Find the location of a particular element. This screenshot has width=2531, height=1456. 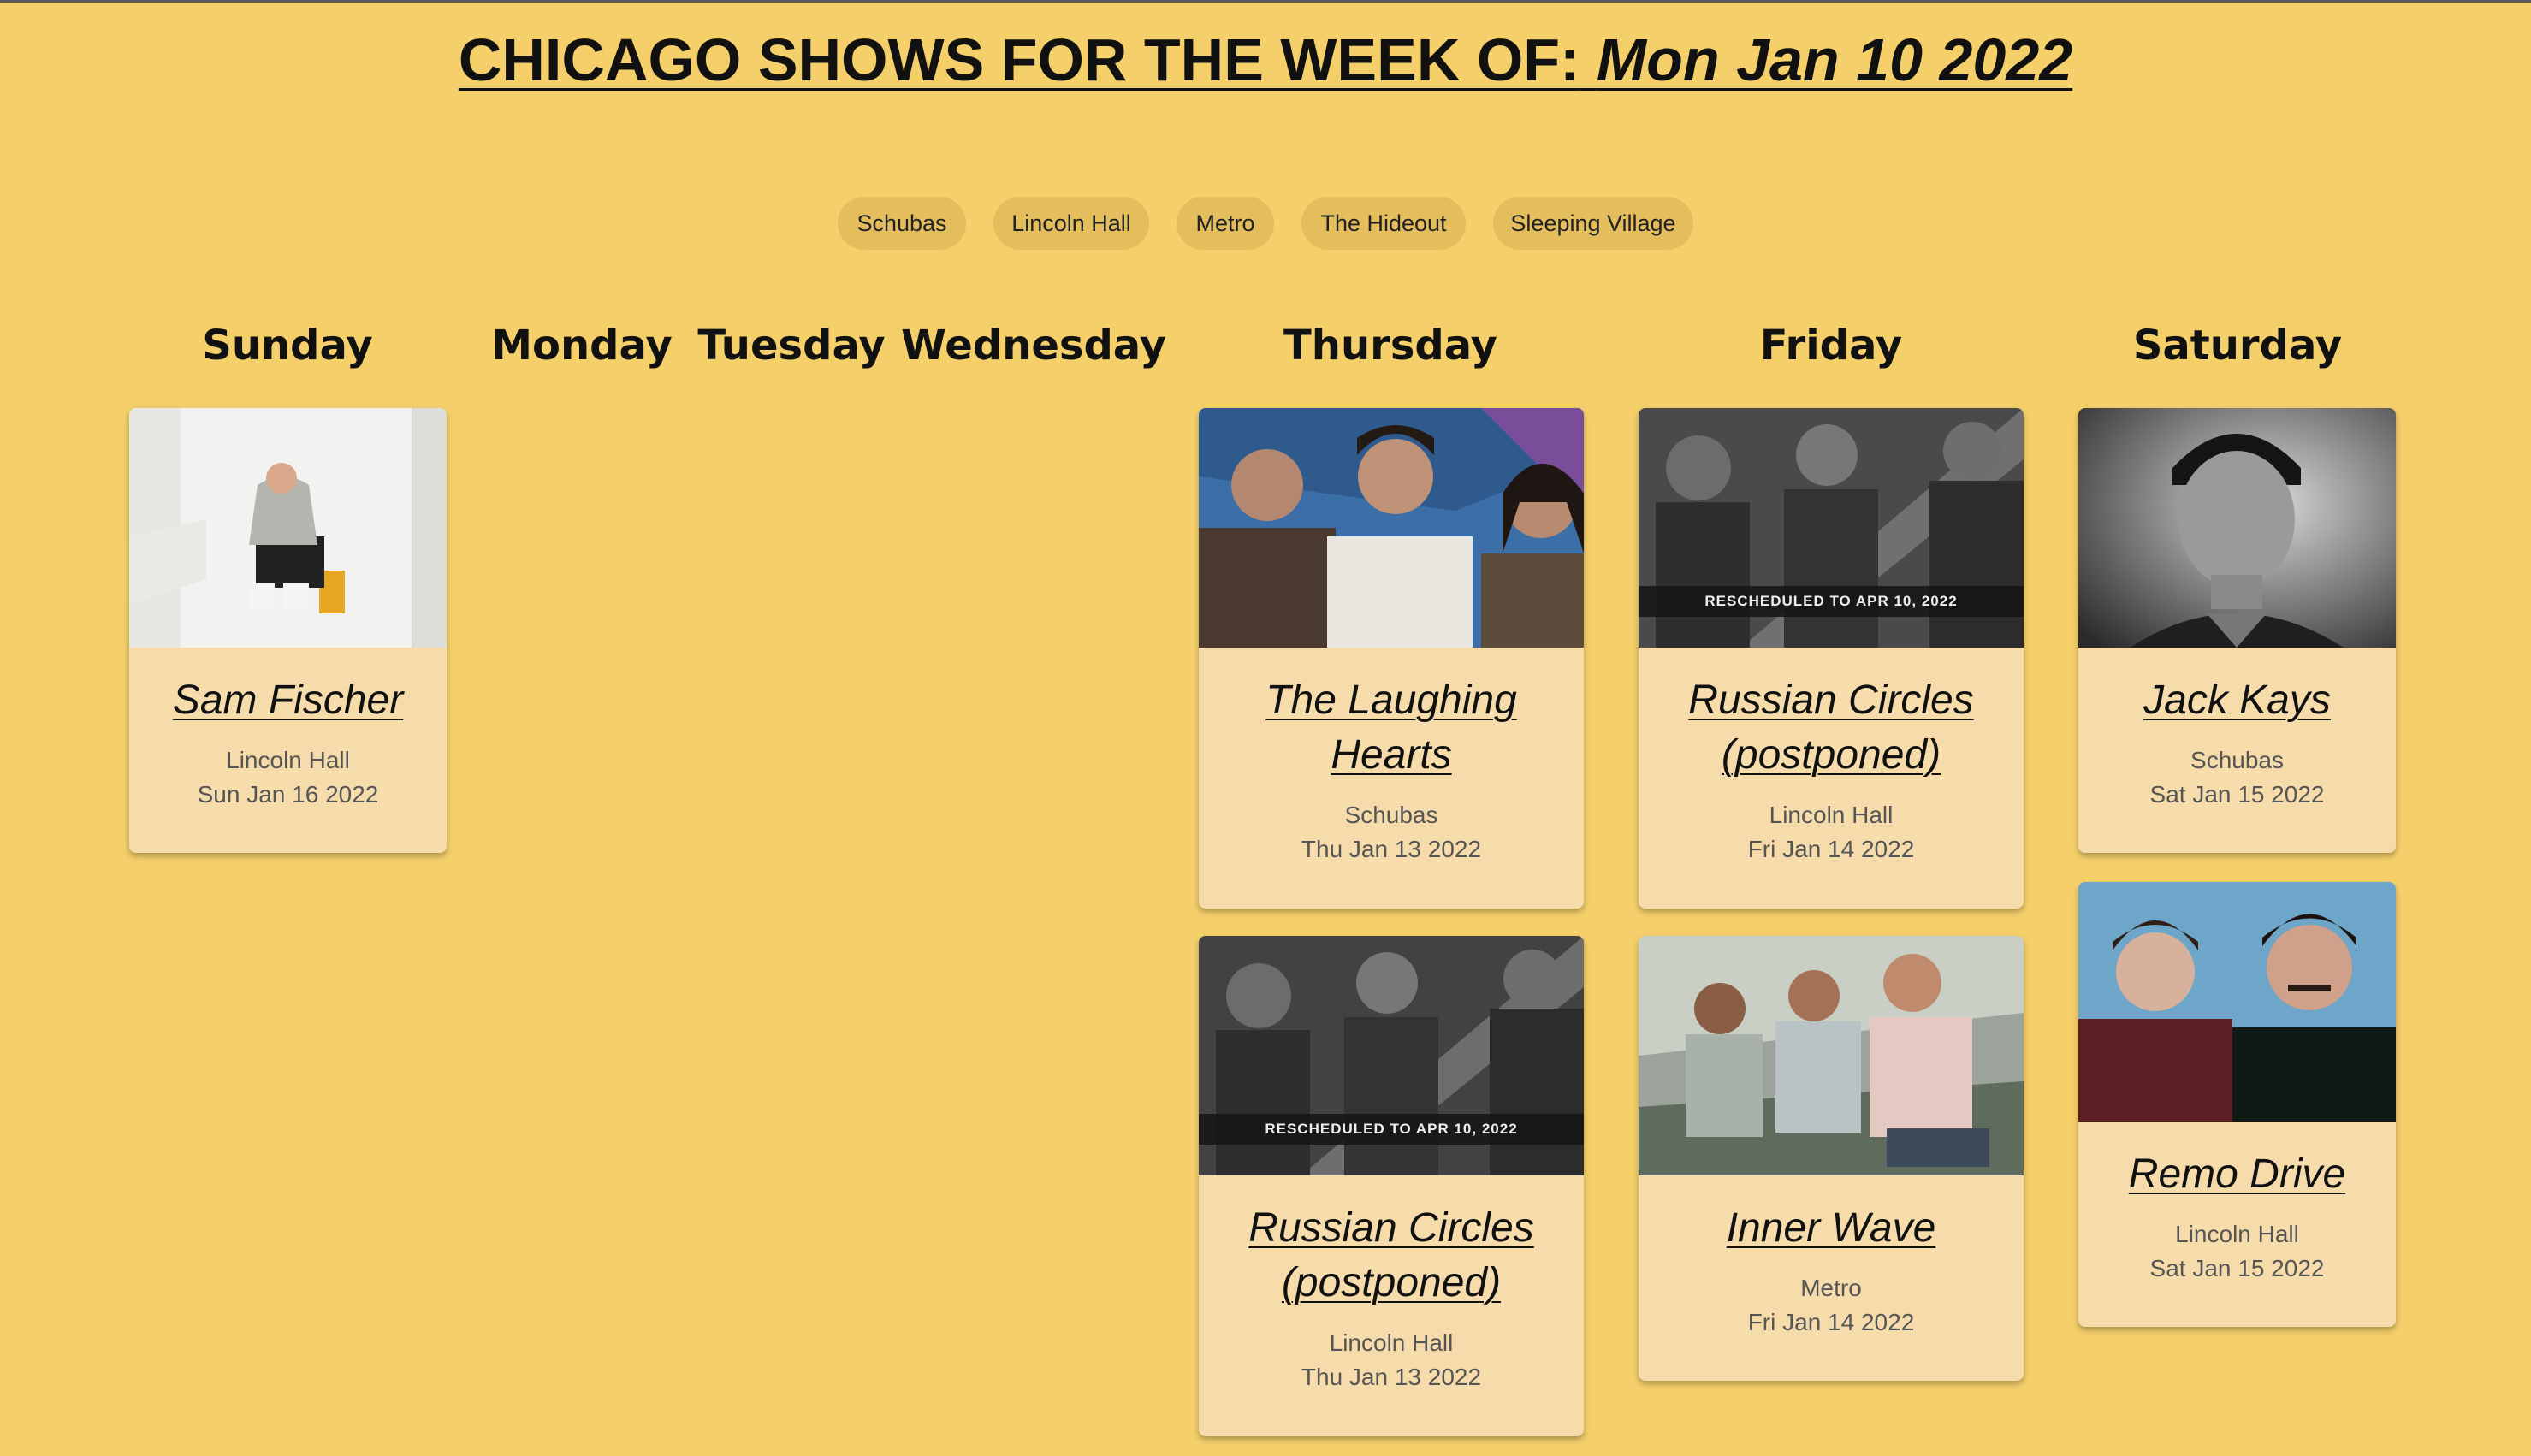

artist-name-line1: The Laughing is located at coordinates (1392, 700).